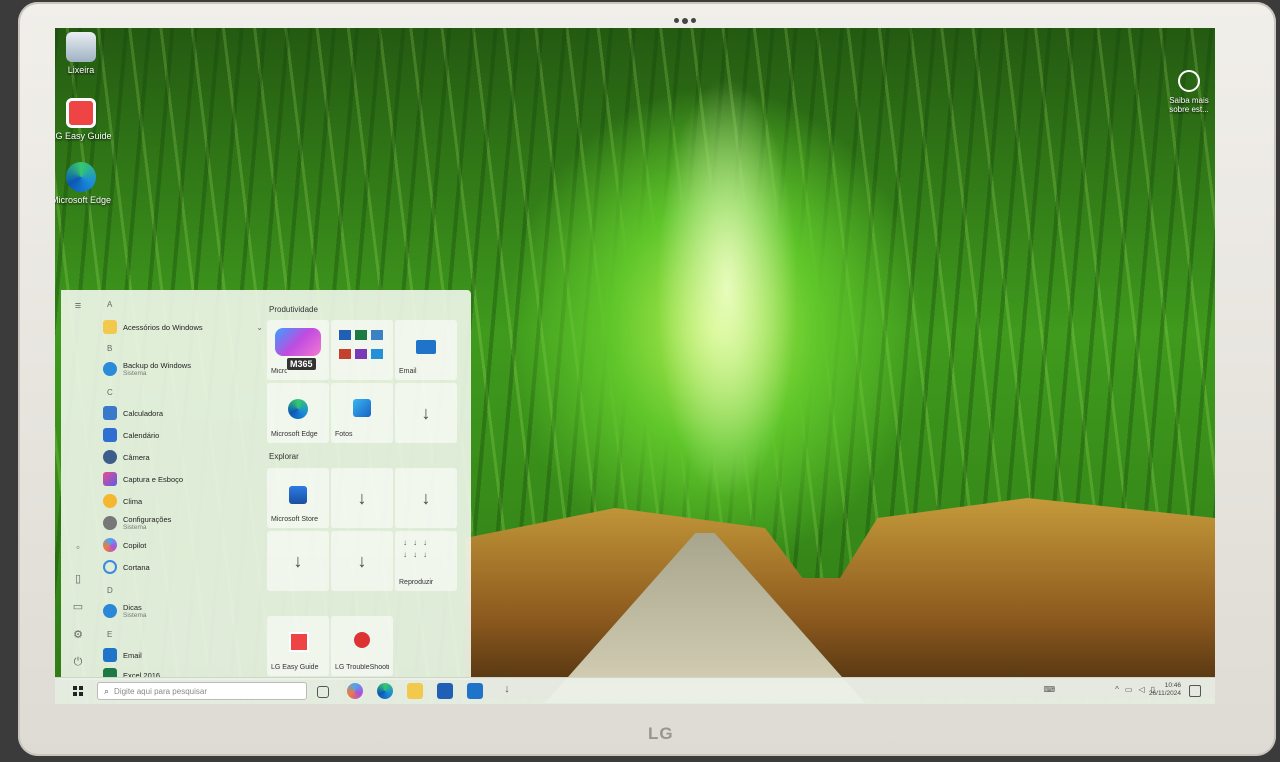 This screenshot has height=762, width=1280. What do you see at coordinates (78, 634) in the screenshot?
I see `settings-icon: ⚙` at bounding box center [78, 634].